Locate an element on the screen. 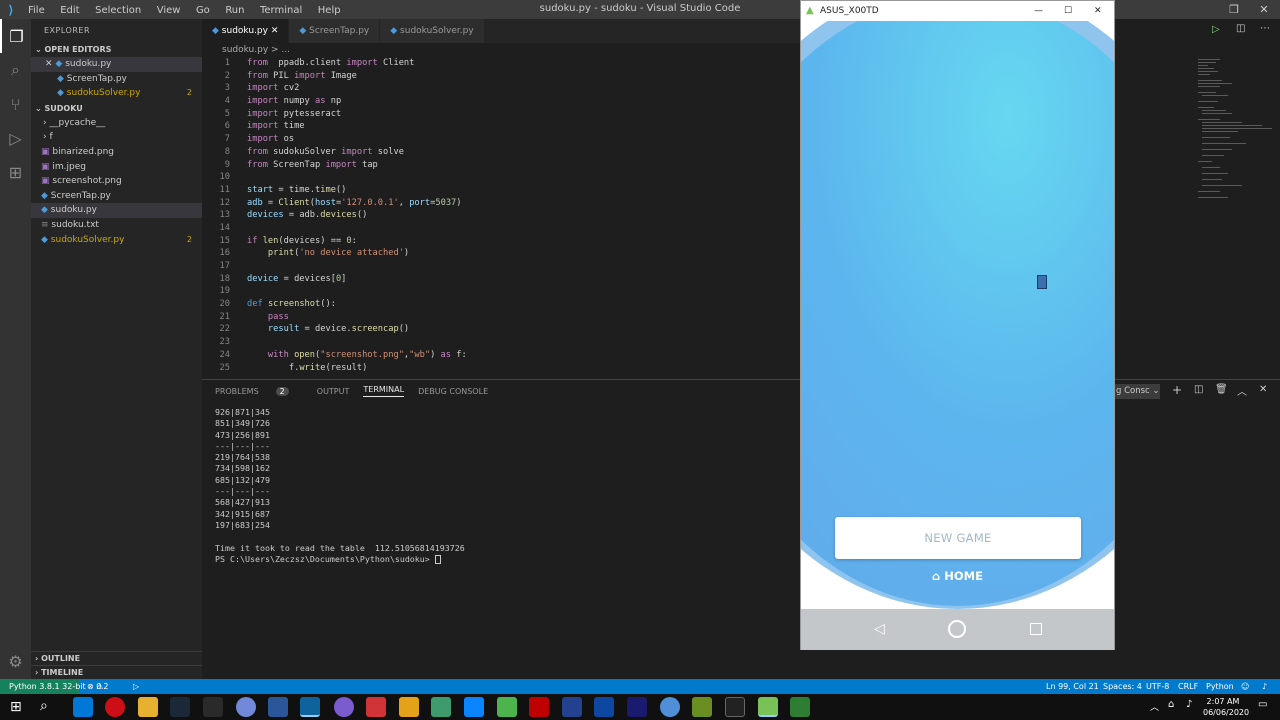 This screenshot has width=1280, height=720. recents-icon is located at coordinates (1036, 629).